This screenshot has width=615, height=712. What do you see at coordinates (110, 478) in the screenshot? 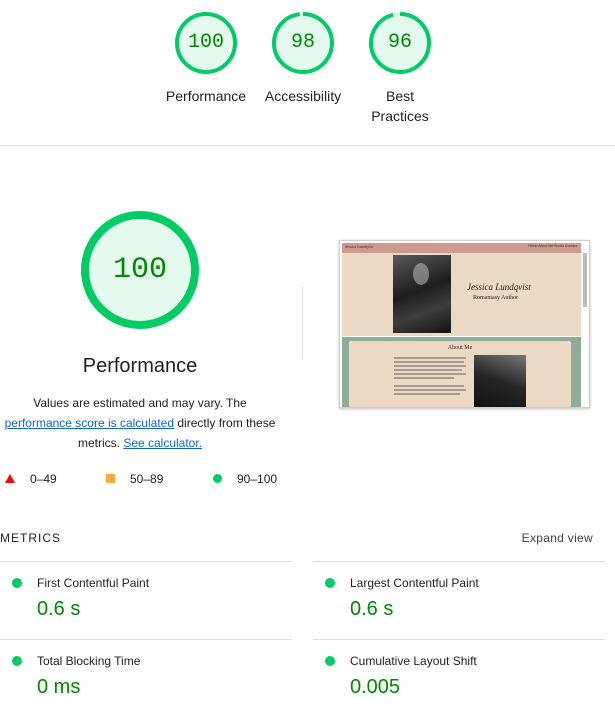
I see `average-square-icon` at bounding box center [110, 478].